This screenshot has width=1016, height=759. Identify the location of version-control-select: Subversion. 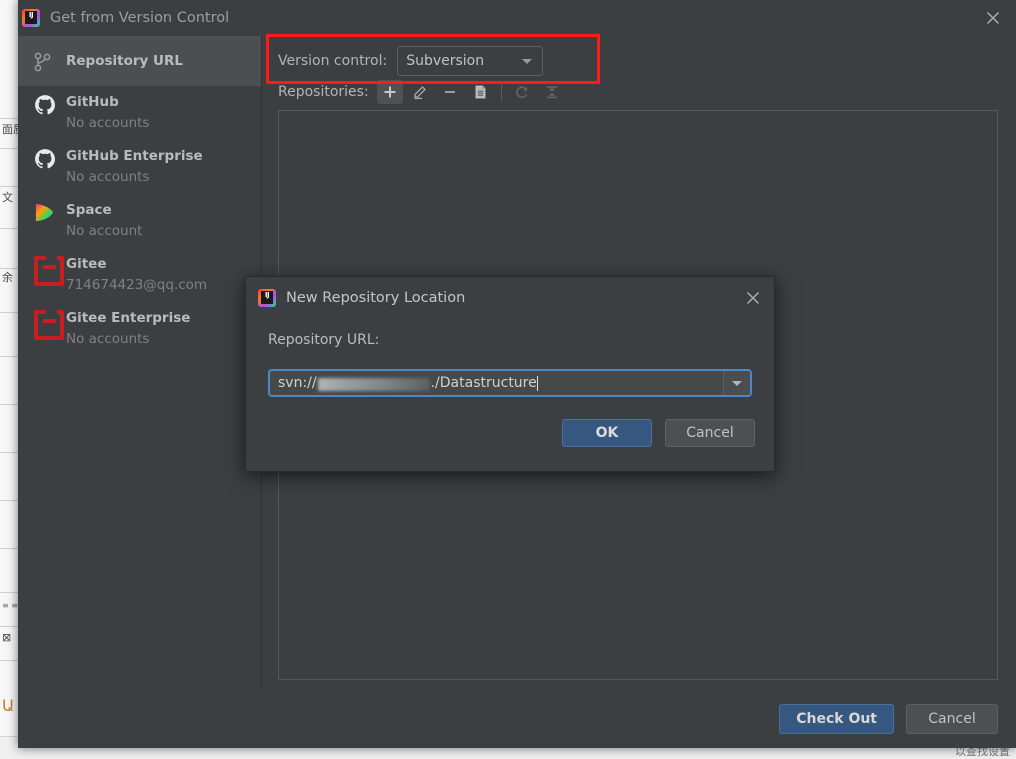
(470, 61).